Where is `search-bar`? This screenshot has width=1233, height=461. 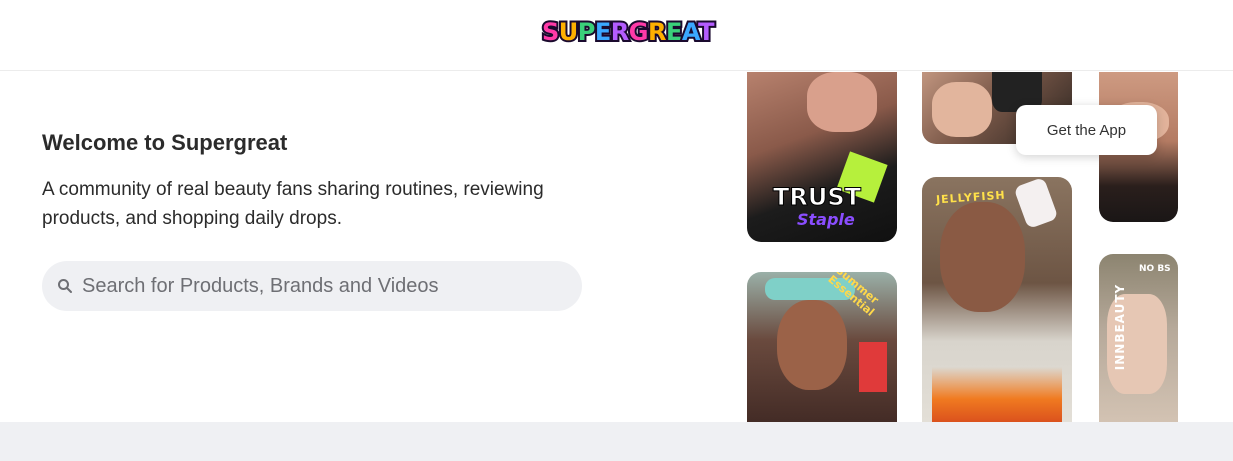
search-bar is located at coordinates (312, 286).